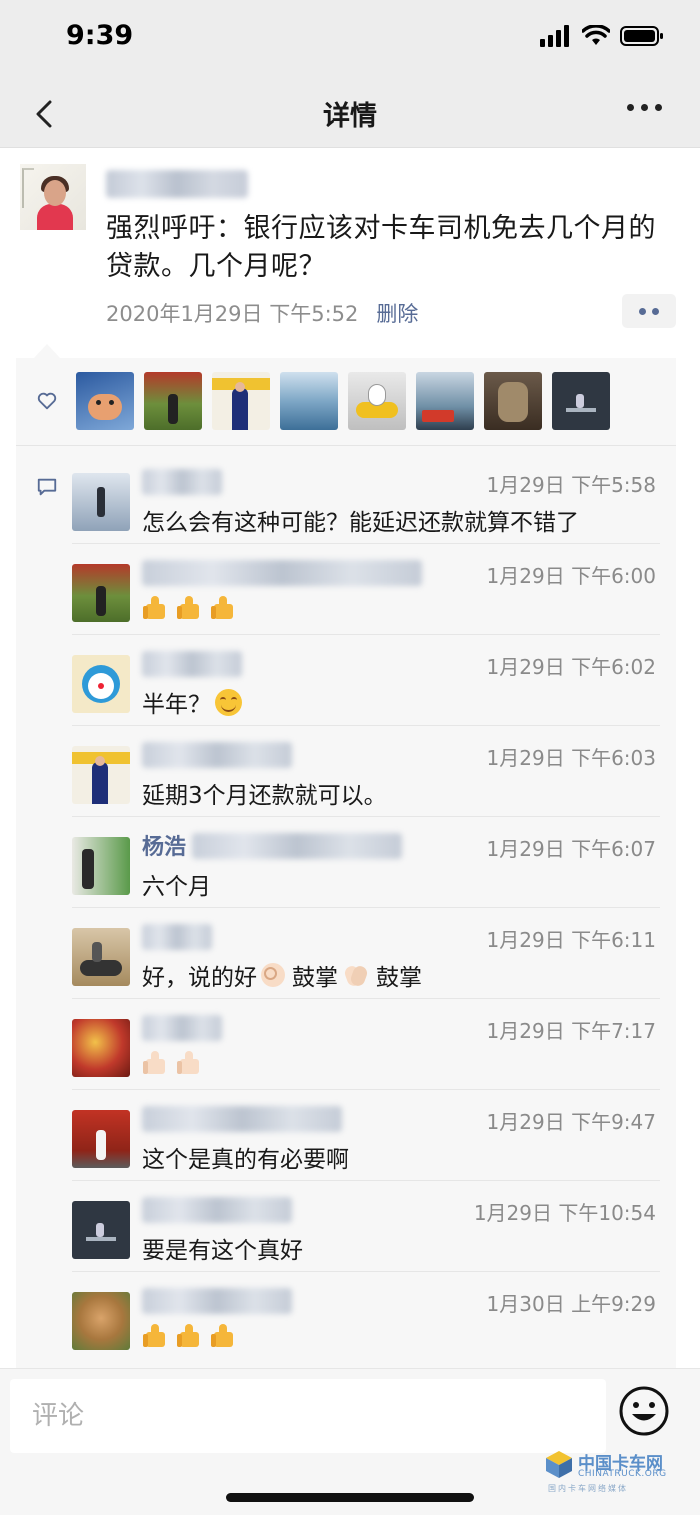  Describe the element at coordinates (571, 849) in the screenshot. I see `comment-time: 1月29日 下午6:07` at that location.